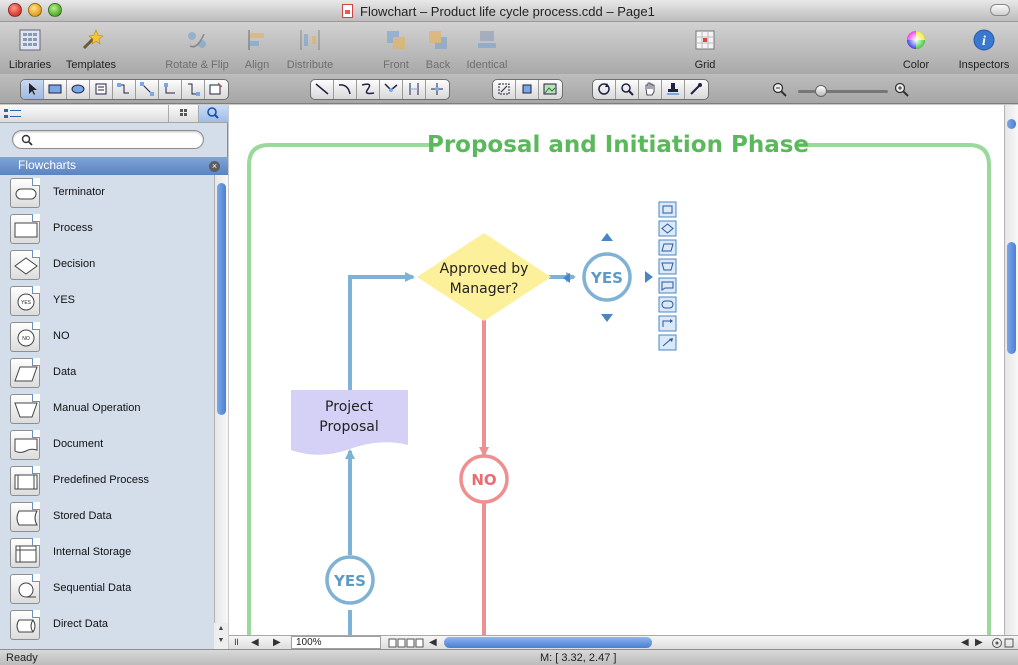  I want to click on image-tool, so click(550, 89).